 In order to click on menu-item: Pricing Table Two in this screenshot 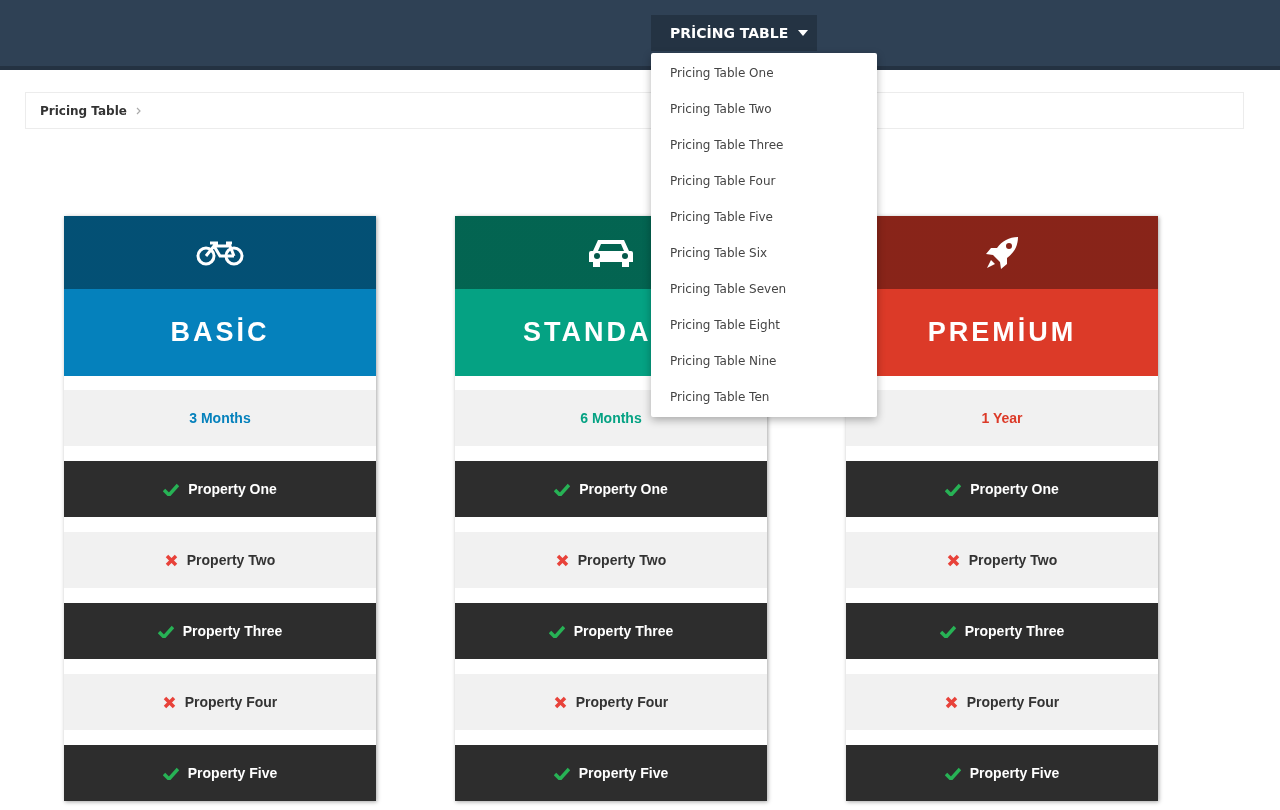, I will do `click(764, 109)`.